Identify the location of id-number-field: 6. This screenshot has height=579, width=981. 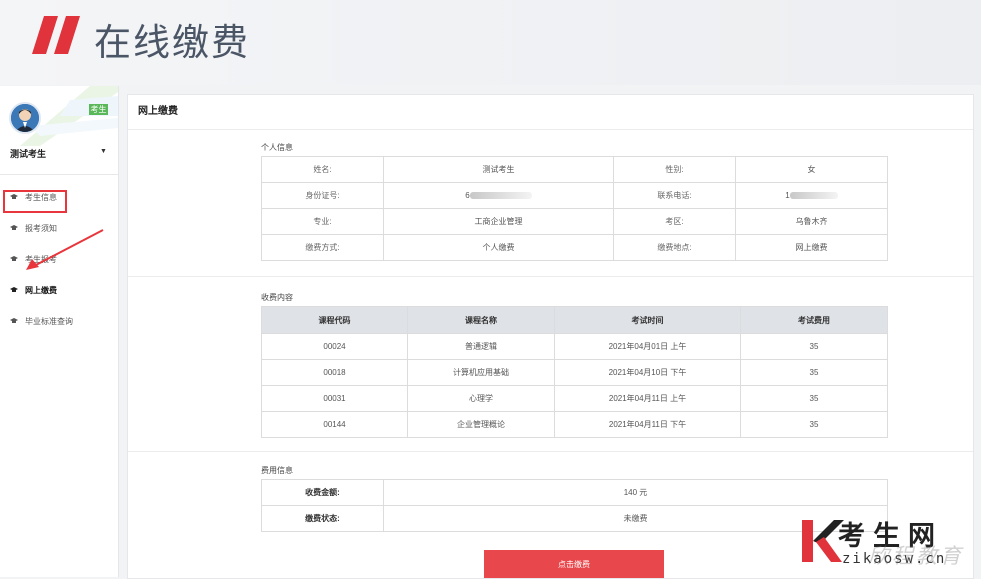
(498, 195).